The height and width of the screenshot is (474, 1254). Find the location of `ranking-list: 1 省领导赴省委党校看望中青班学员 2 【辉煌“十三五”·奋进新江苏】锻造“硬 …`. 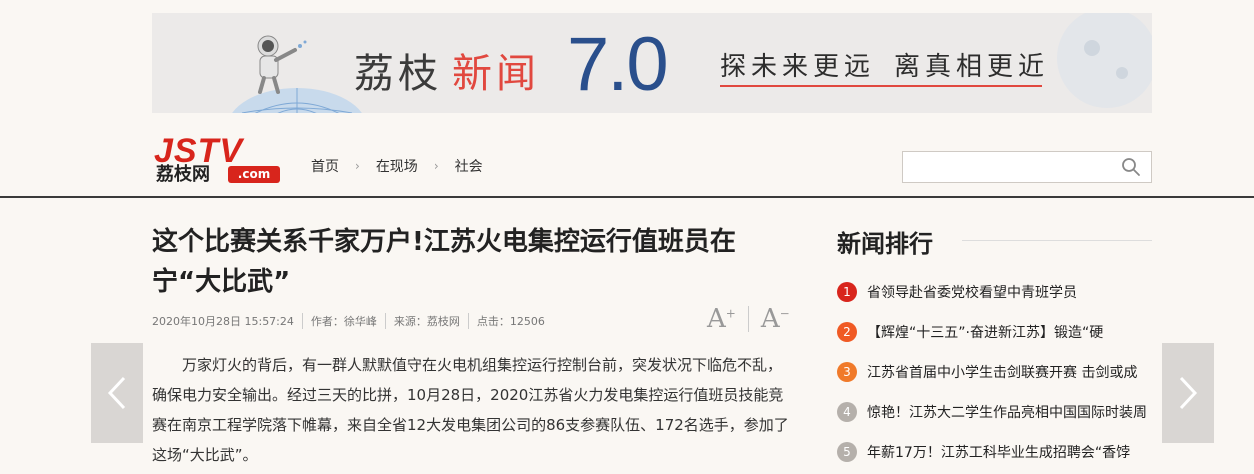

ranking-list: 1 省领导赴省委党校看望中青班学员 2 【辉煌“十三五”·奋进新江苏】锻造“硬 … is located at coordinates (994, 372).